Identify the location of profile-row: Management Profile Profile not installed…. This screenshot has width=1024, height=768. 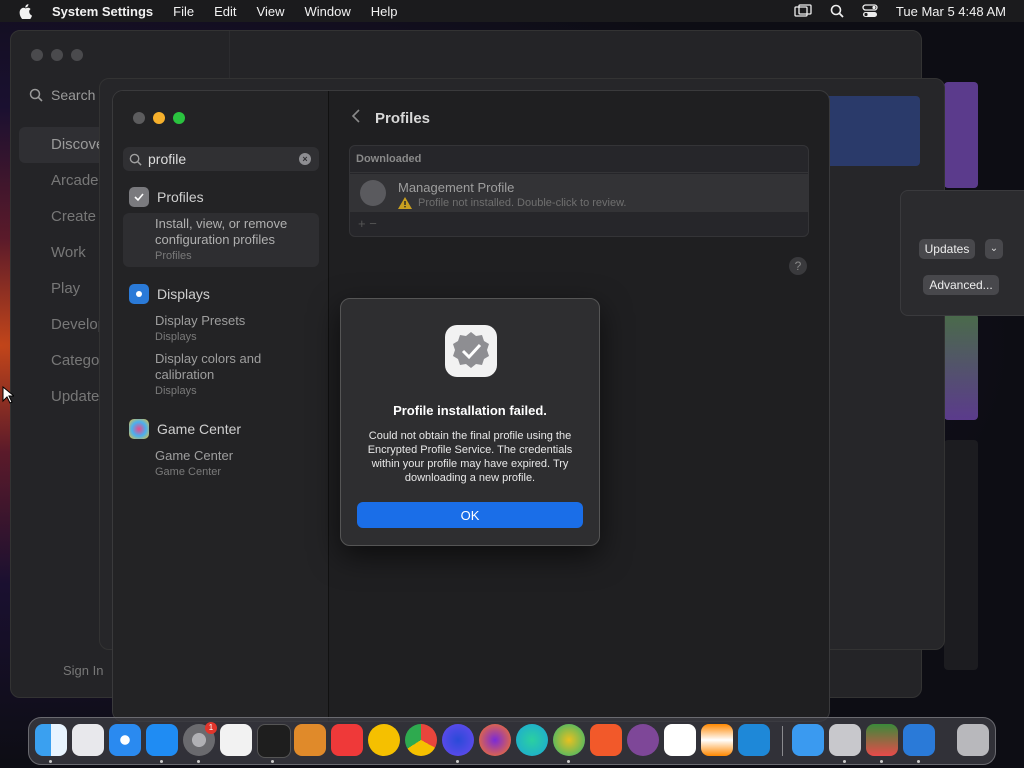
(579, 193).